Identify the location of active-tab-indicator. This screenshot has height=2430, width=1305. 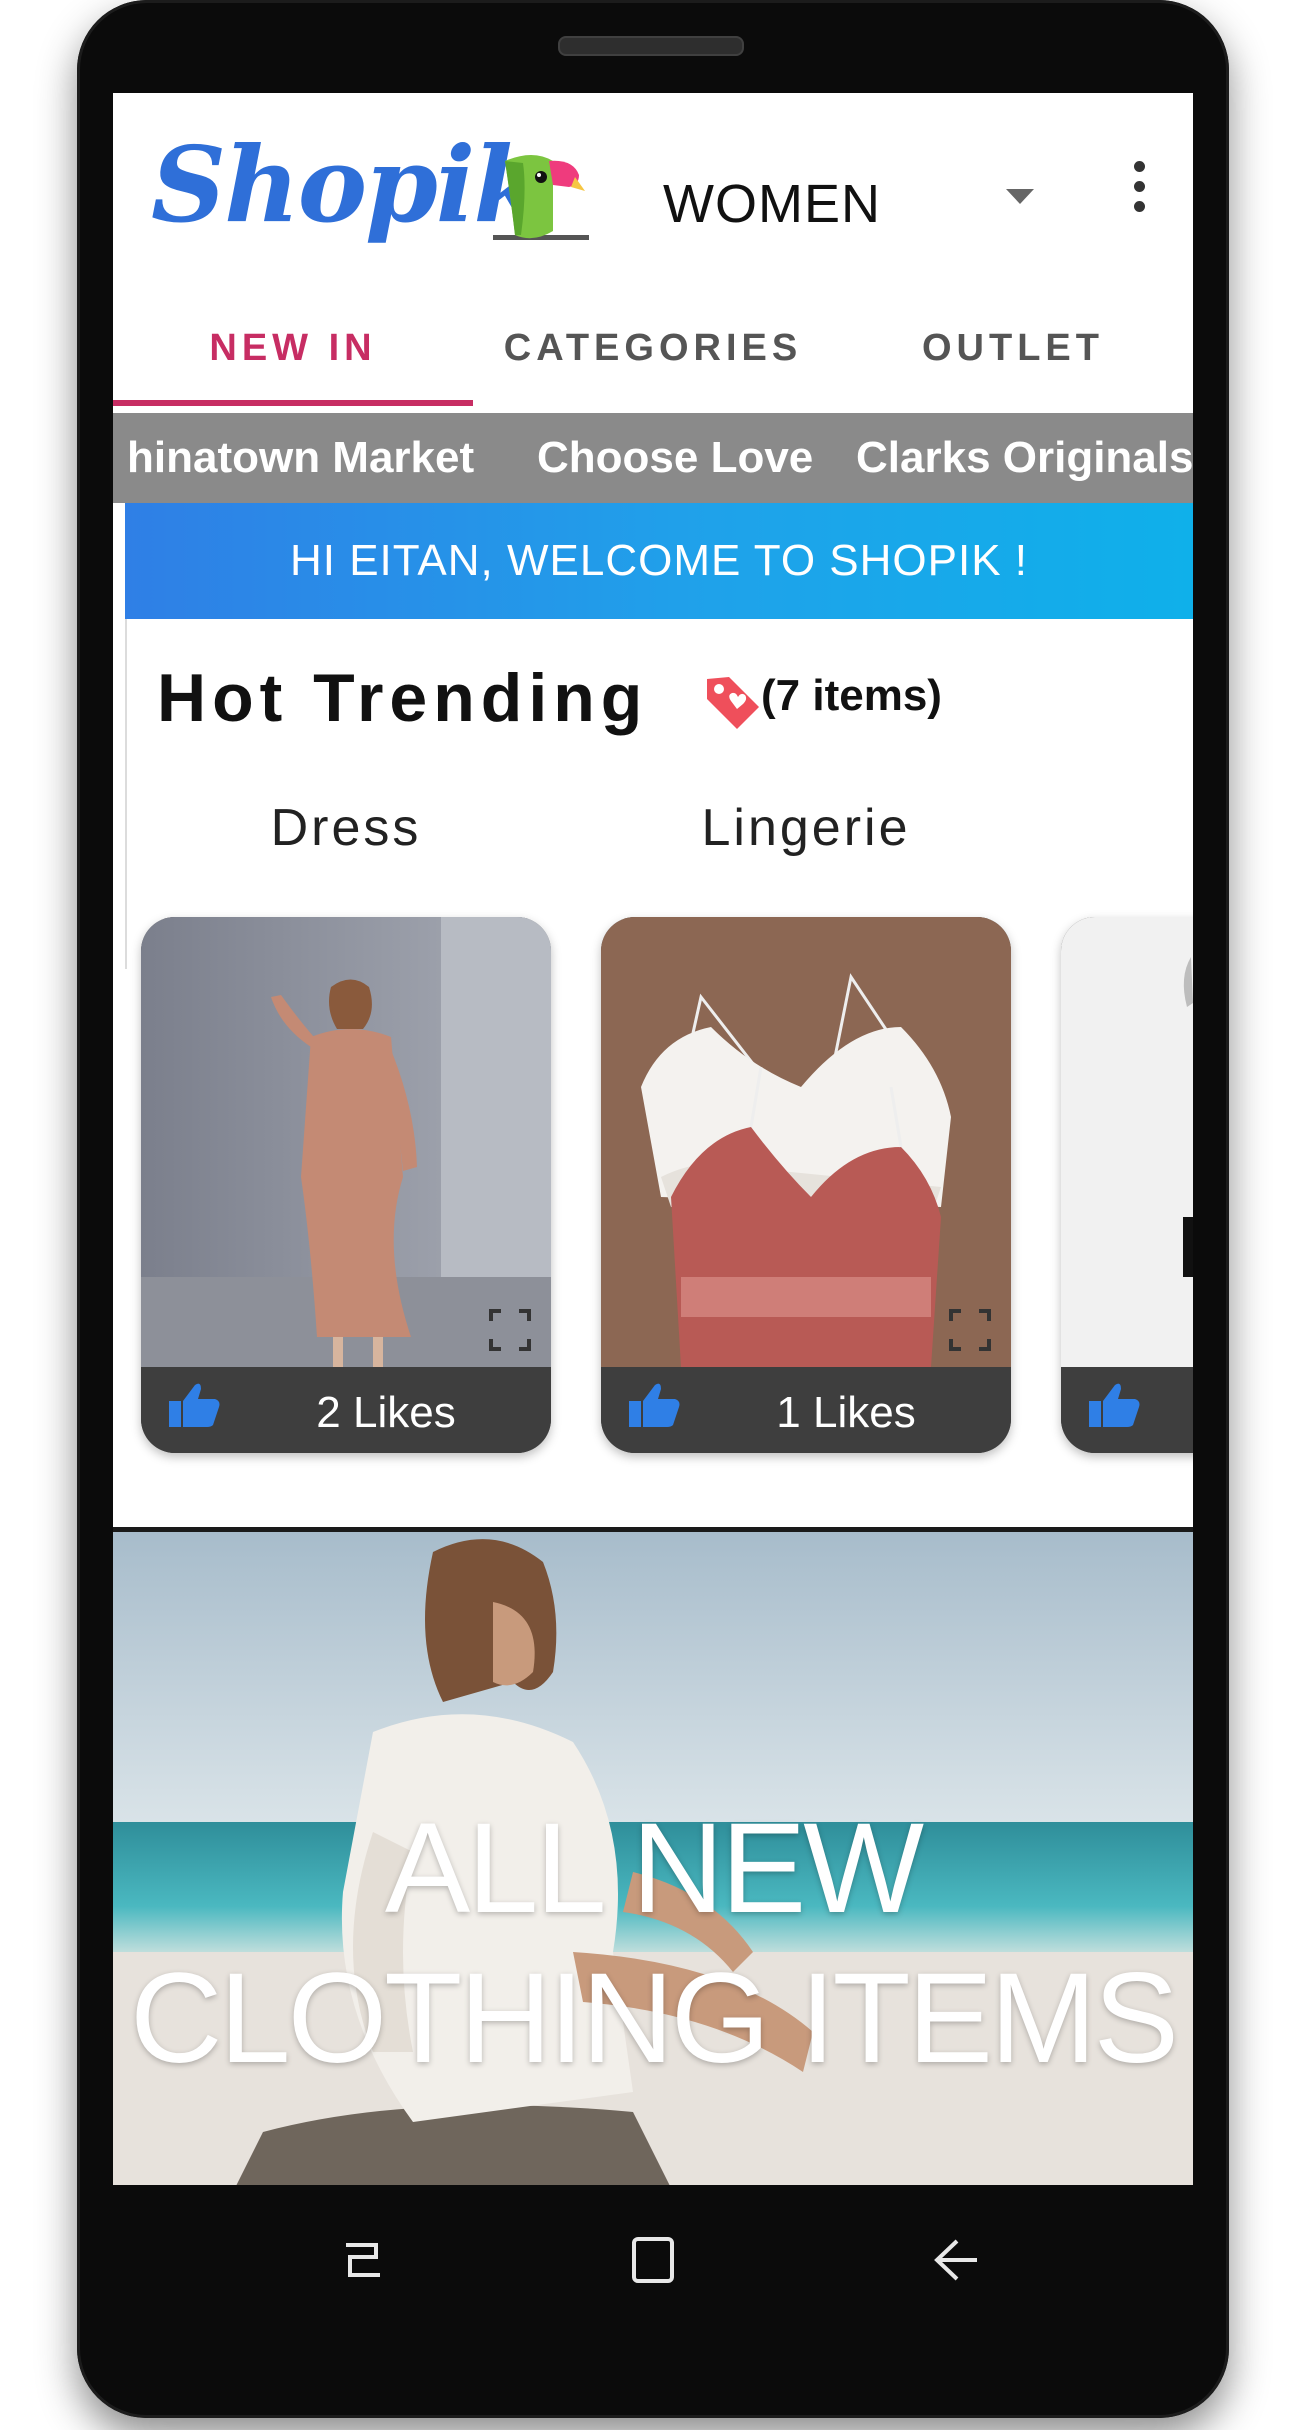
(293, 403).